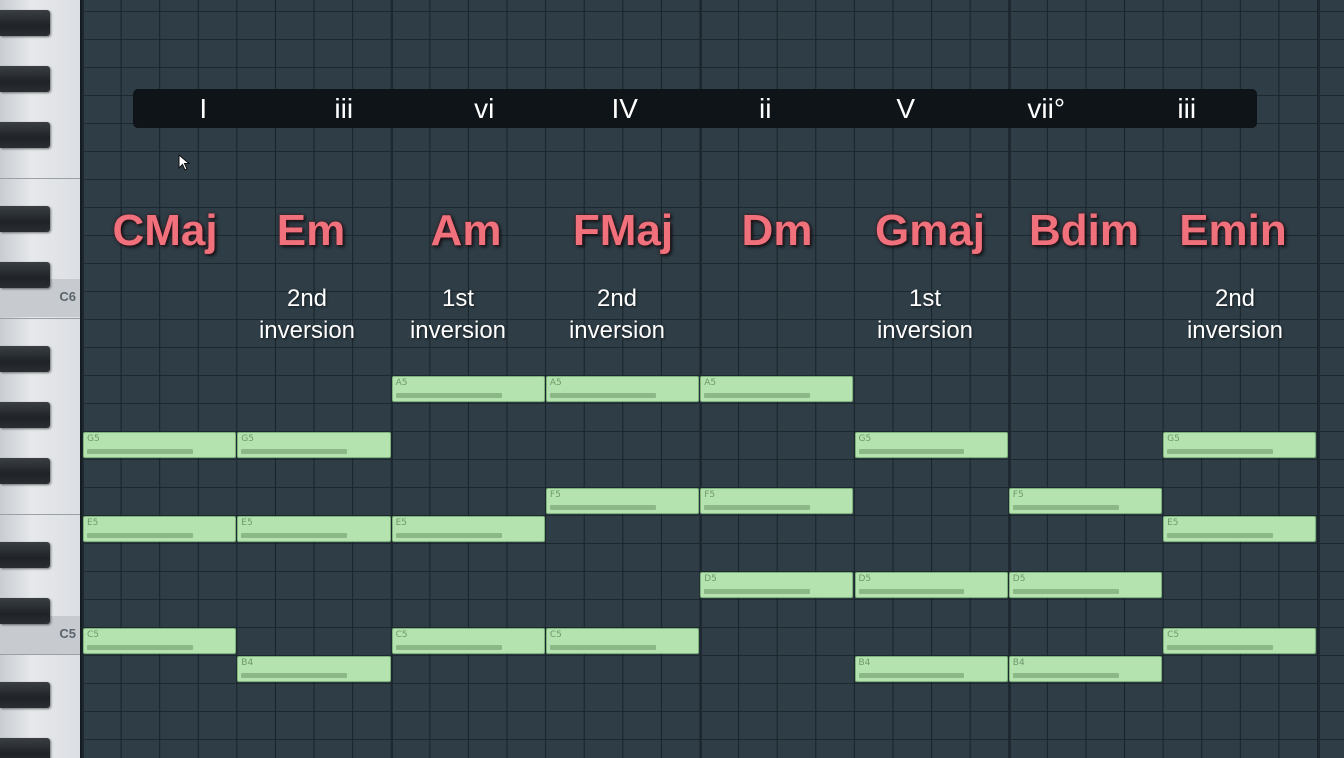 Image resolution: width=1344 pixels, height=758 pixels. I want to click on roman-numeral: iii, so click(344, 108).